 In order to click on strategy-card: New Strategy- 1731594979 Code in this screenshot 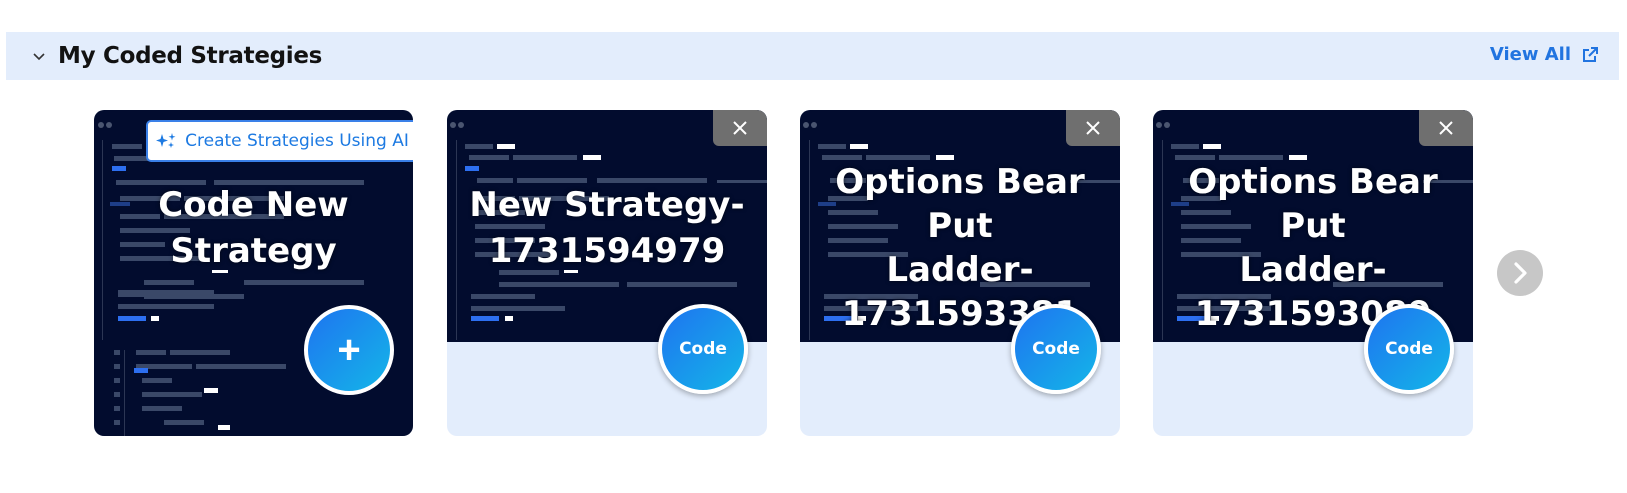, I will do `click(607, 273)`.